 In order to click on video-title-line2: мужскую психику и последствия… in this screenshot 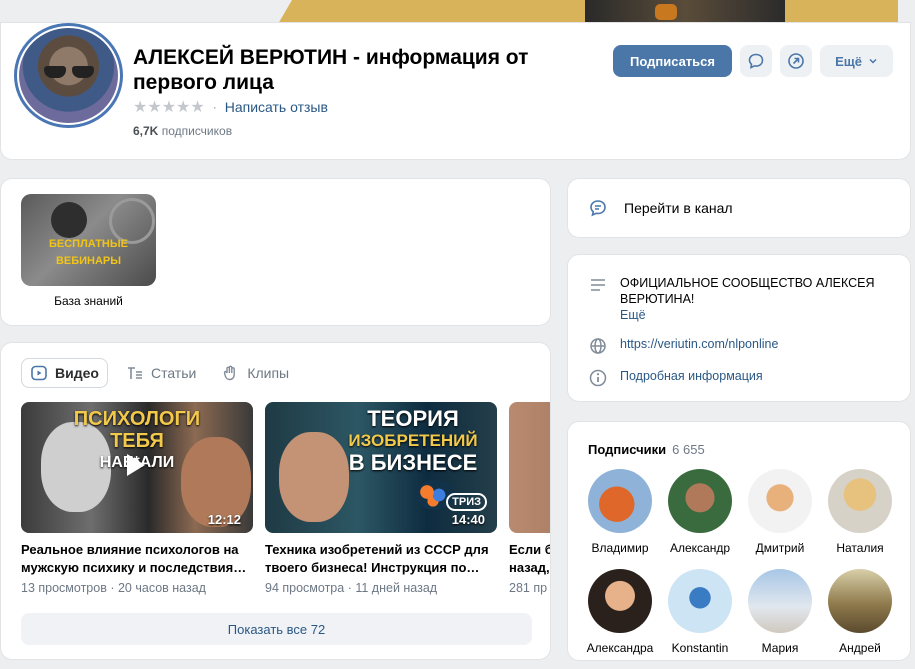, I will do `click(134, 567)`.